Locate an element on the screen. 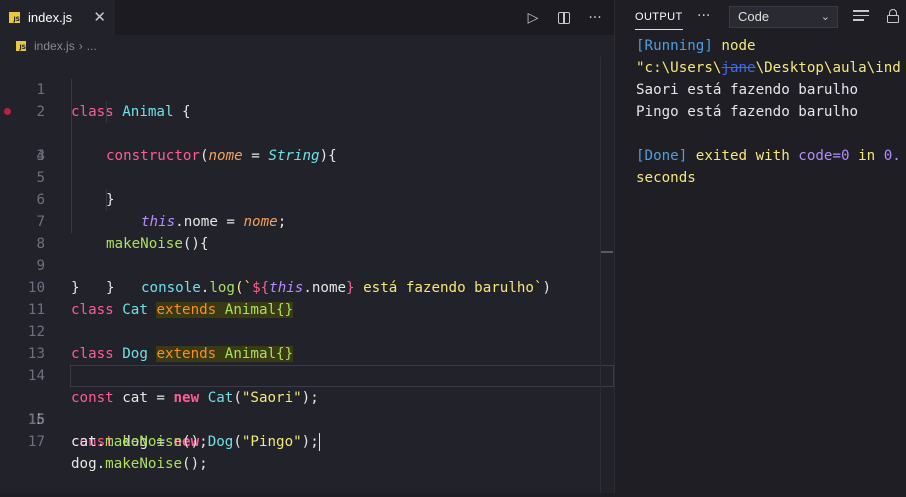 This screenshot has height=497, width=906. code-line: 9 } is located at coordinates (300, 264).